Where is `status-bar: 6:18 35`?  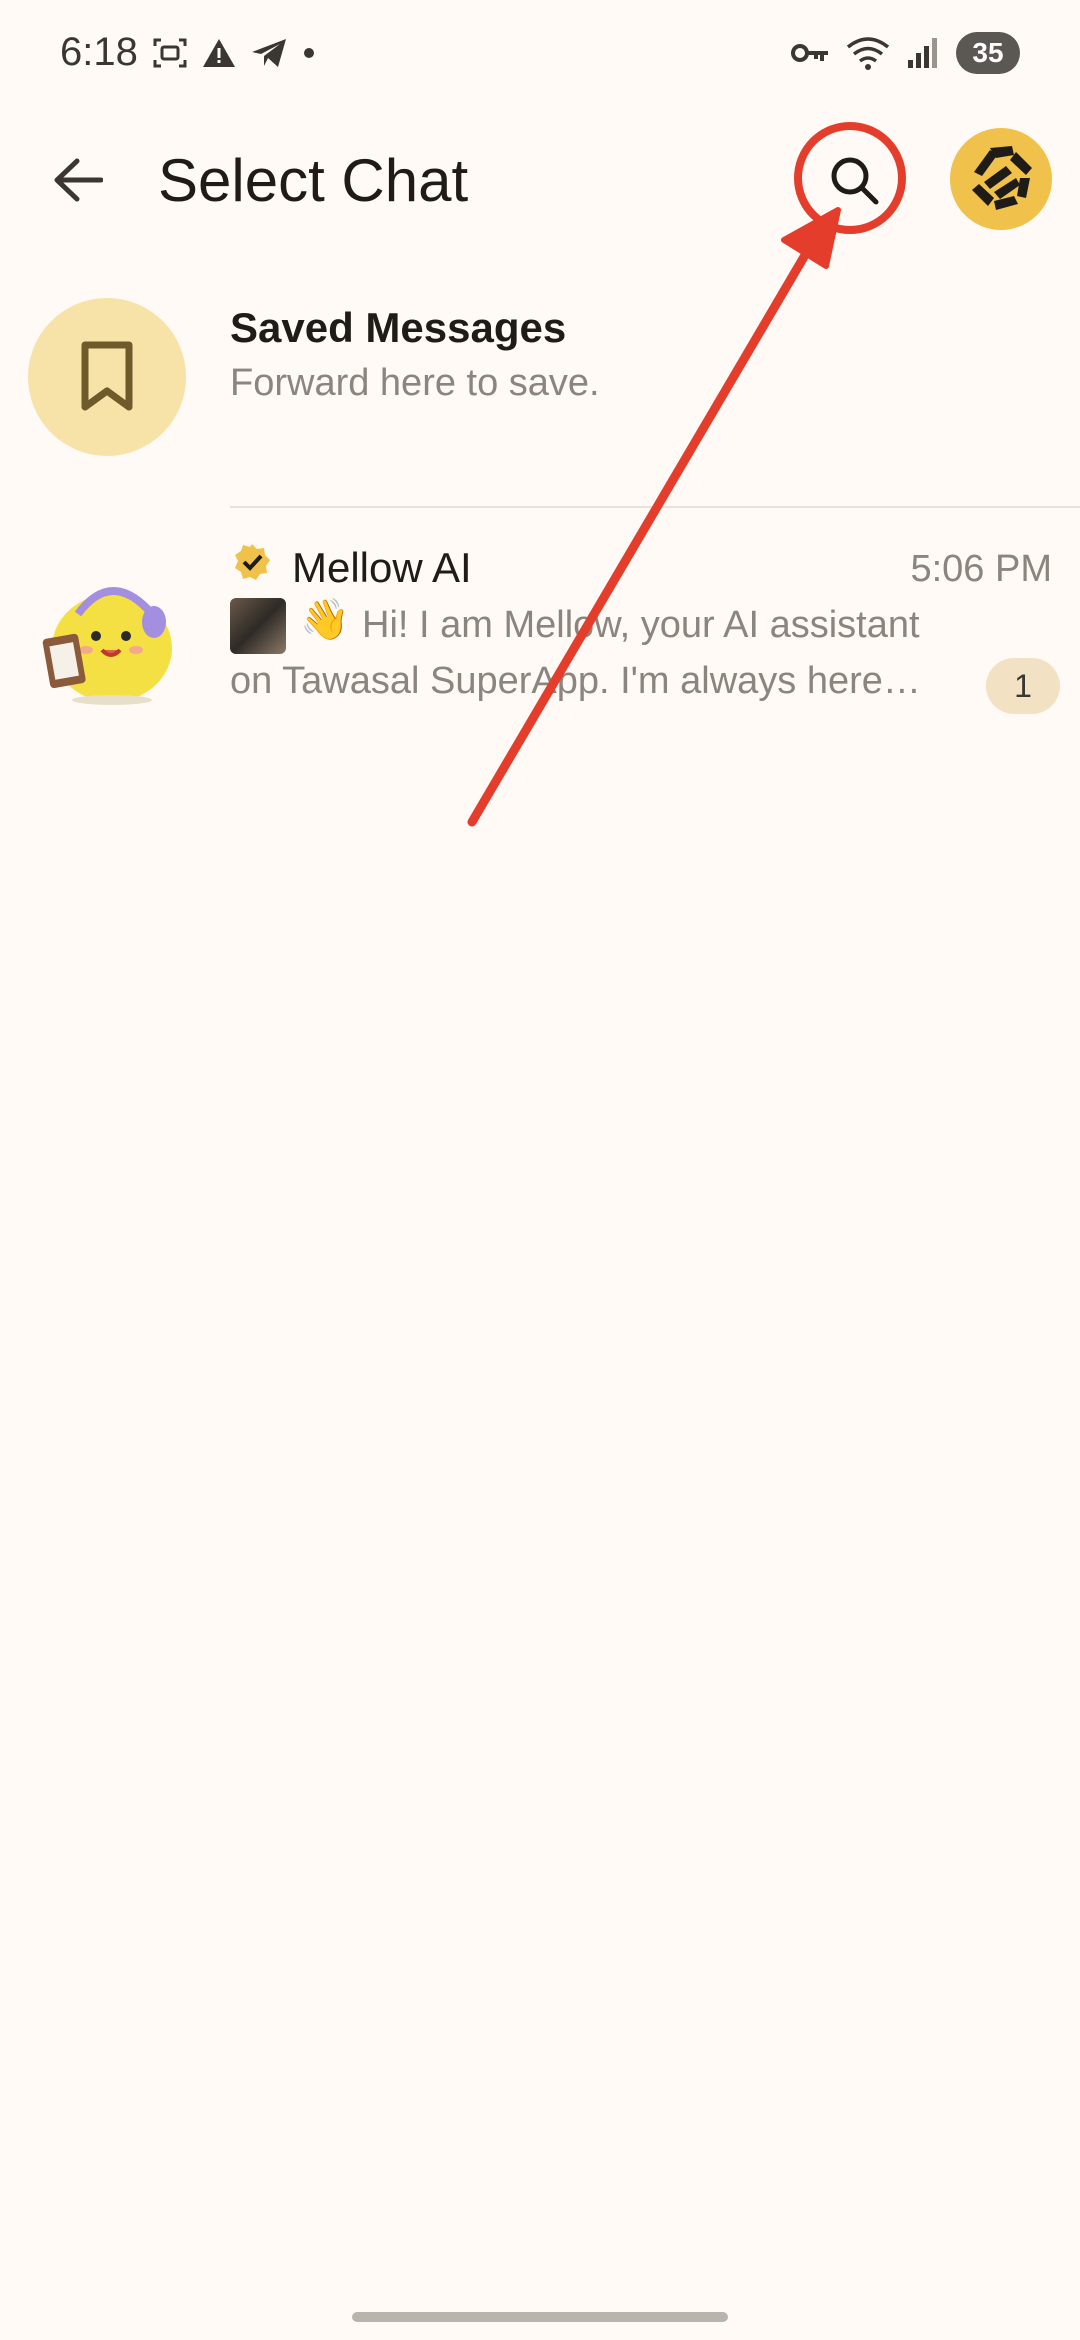
status-bar: 6:18 35 is located at coordinates (540, 55).